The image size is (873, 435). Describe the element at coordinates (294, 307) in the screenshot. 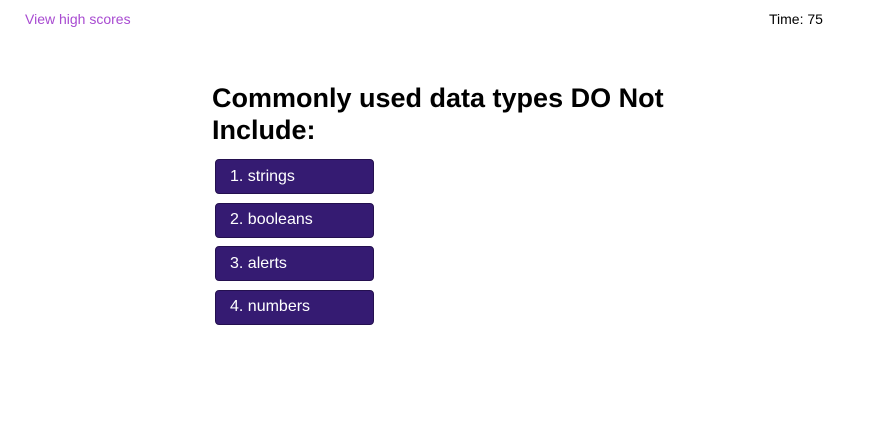

I see `answer-choice-numbers: 4. numbers` at that location.